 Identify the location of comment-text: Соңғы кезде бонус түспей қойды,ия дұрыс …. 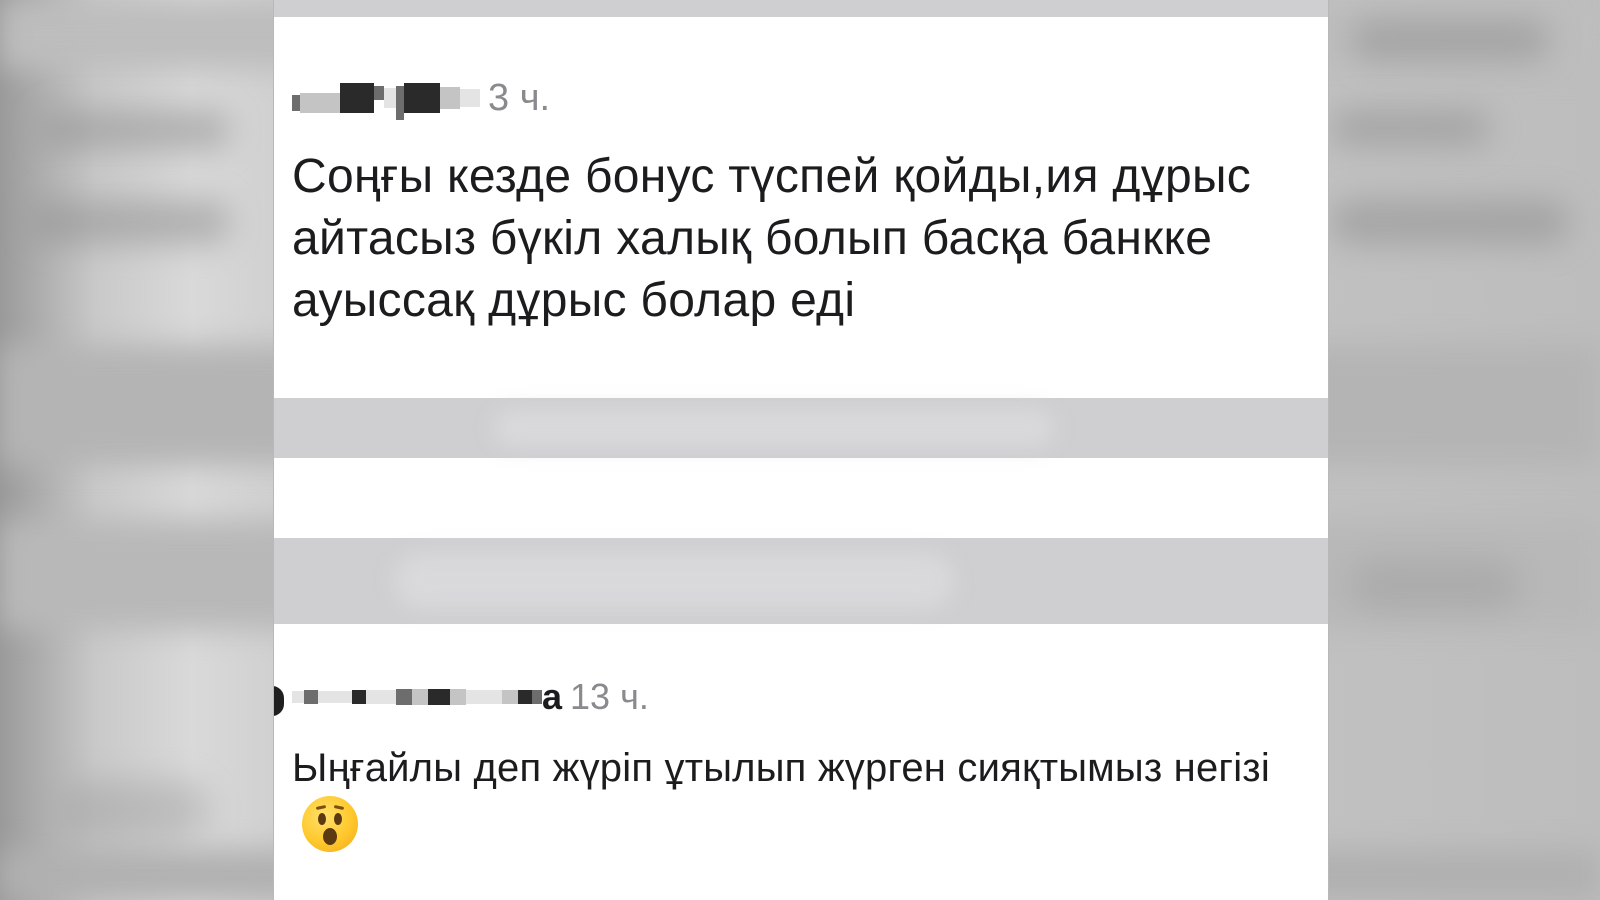
(772, 238).